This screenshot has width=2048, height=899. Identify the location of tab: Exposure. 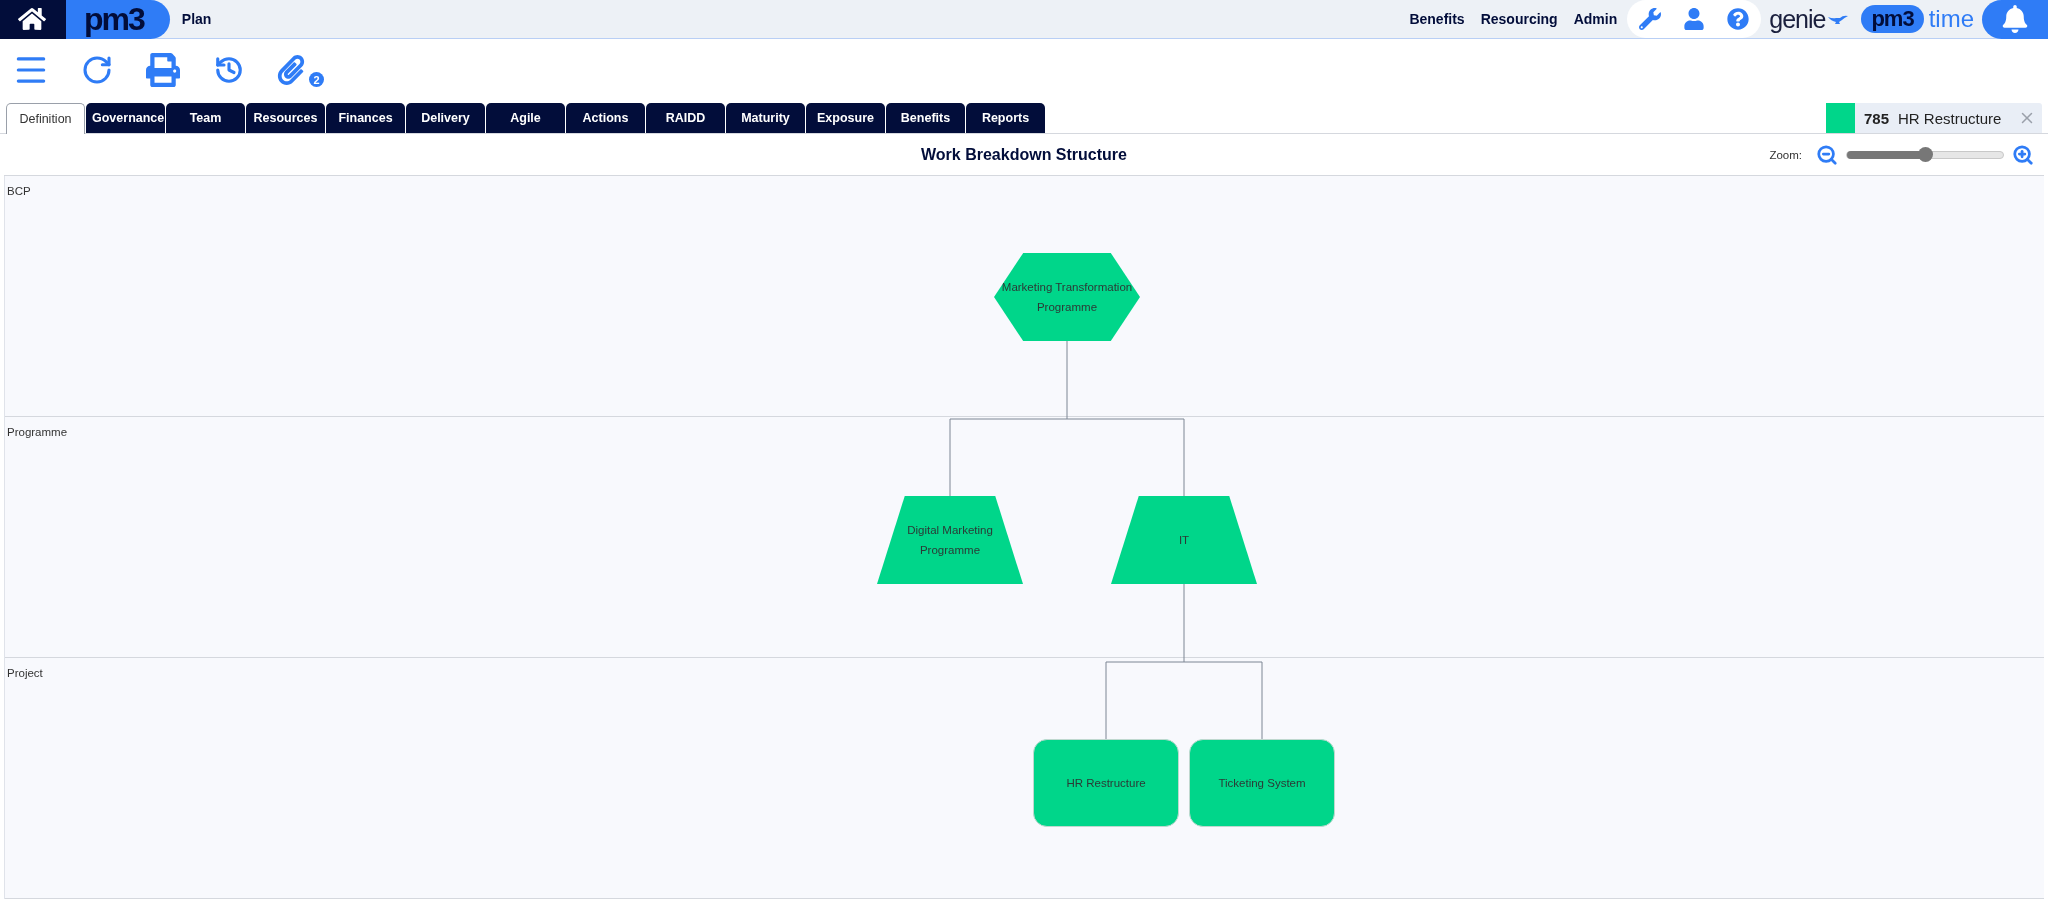
(845, 118).